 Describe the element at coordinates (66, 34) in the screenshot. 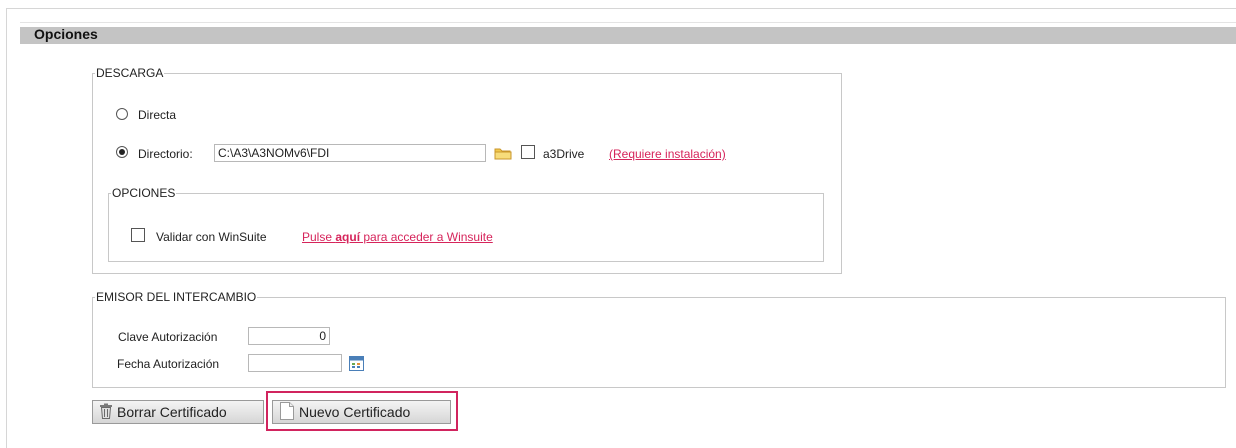

I see `page-title: Opciones` at that location.